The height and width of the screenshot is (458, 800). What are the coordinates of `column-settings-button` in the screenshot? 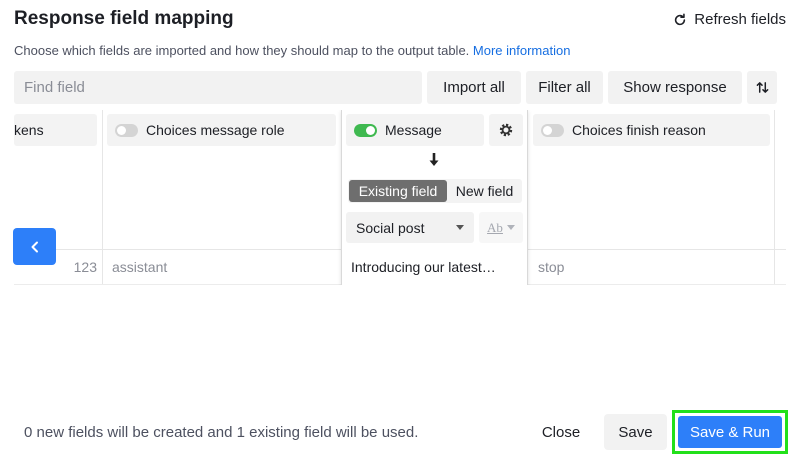 It's located at (506, 130).